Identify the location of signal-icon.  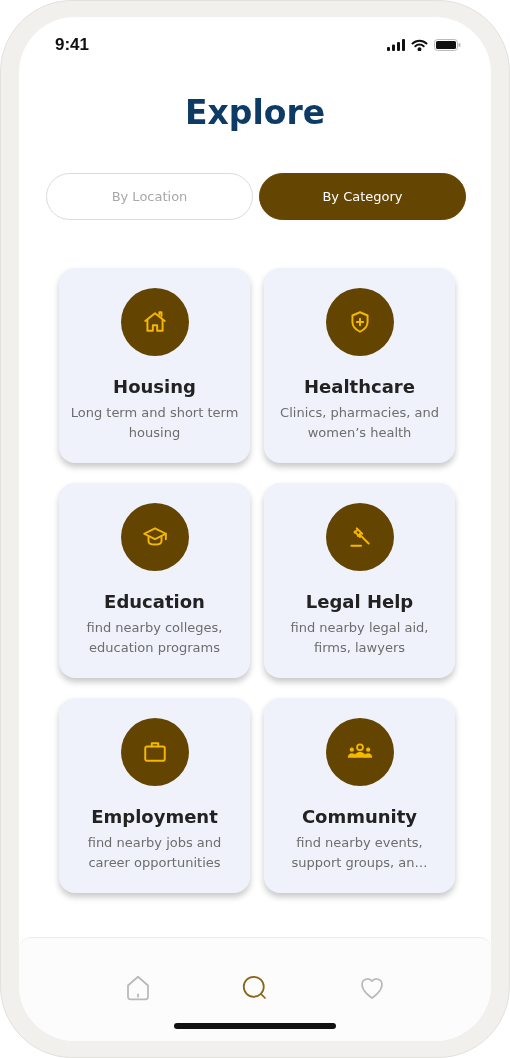
(396, 45).